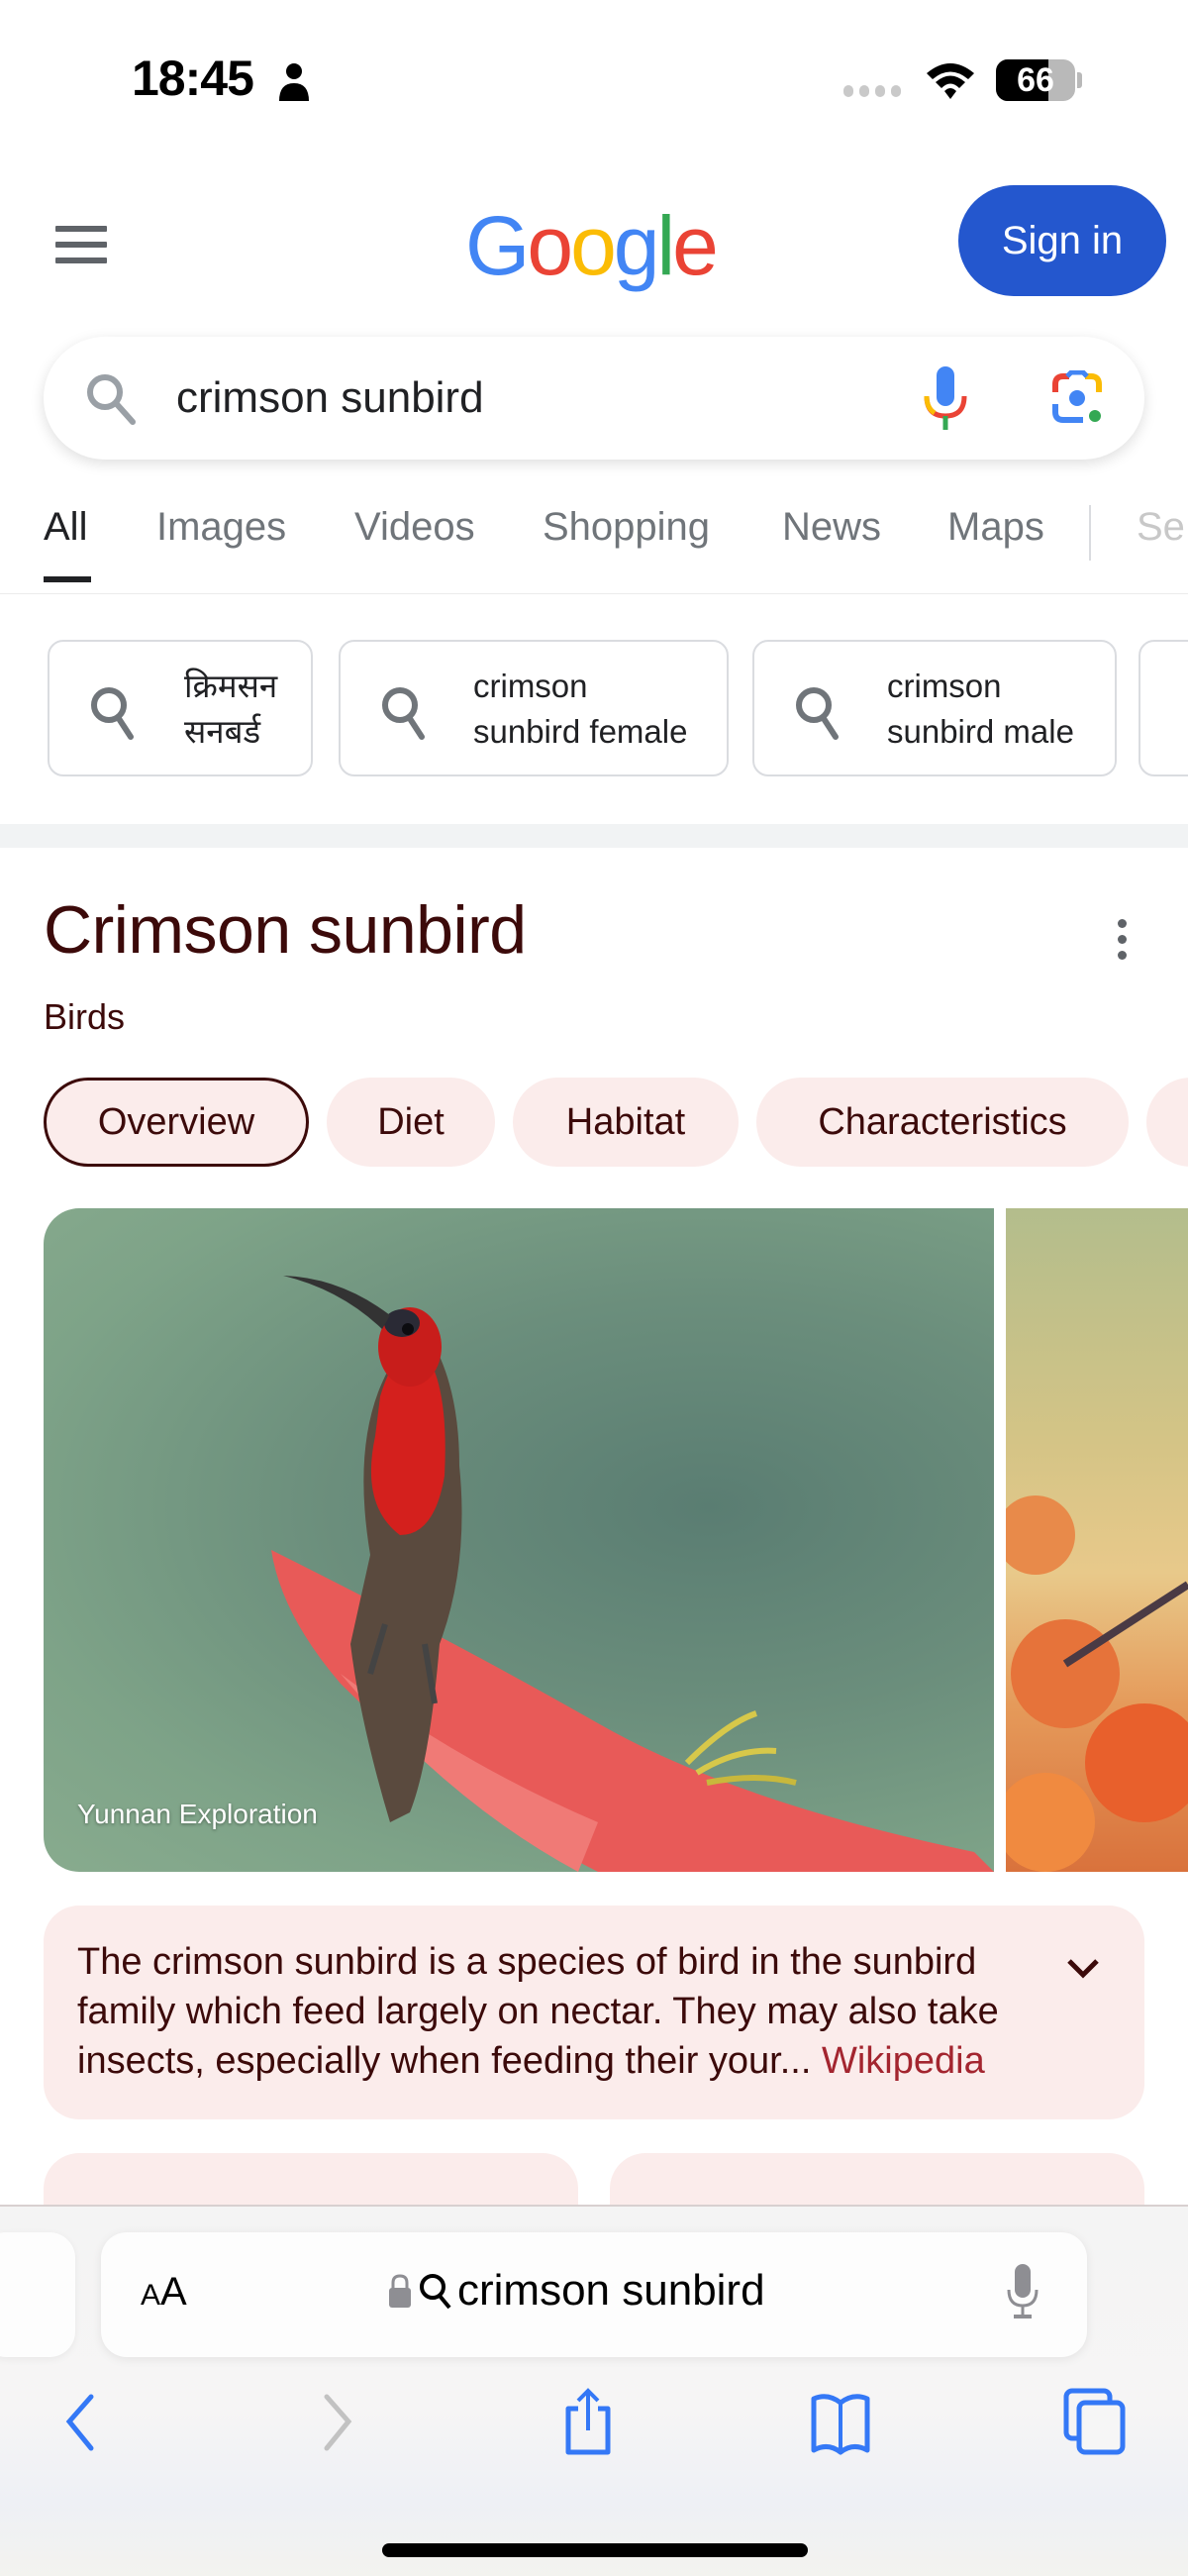 Image resolution: width=1188 pixels, height=2576 pixels. What do you see at coordinates (1035, 80) in the screenshot?
I see `battery-level: 66` at bounding box center [1035, 80].